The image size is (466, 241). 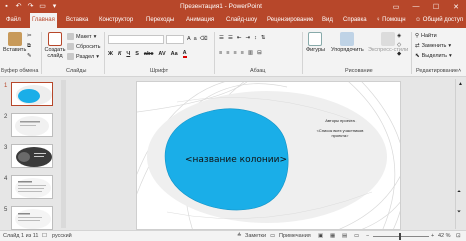 I want to click on tab-review: Рецензирование, so click(x=290, y=20).